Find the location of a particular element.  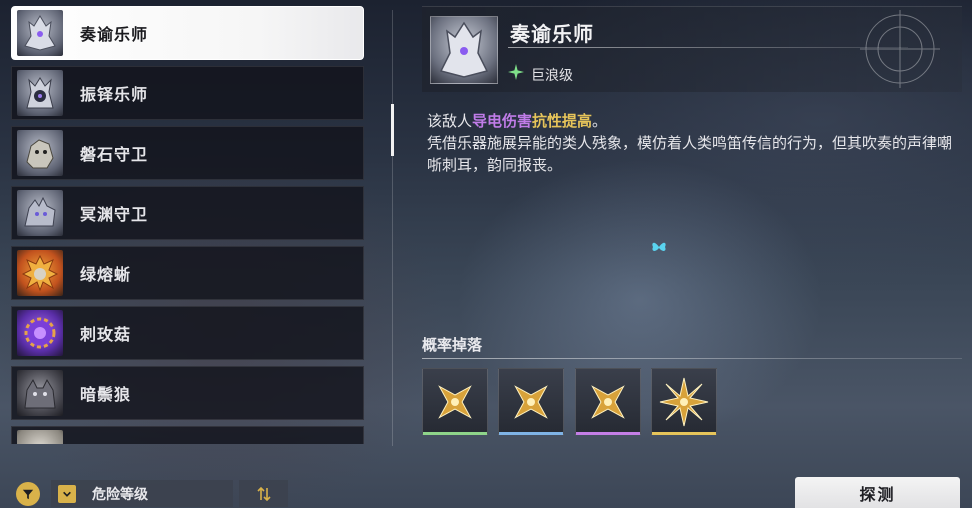

enemy-name: 振铎乐师 is located at coordinates (114, 94).